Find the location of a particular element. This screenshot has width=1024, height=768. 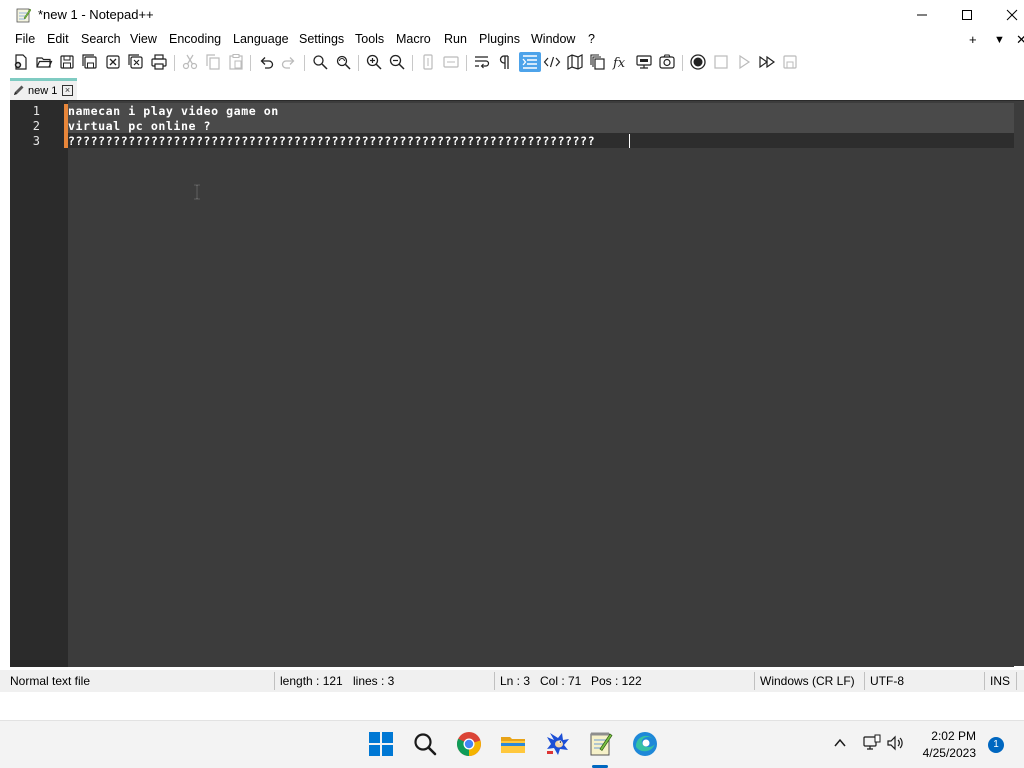

maximize-button is located at coordinates (967, 15).